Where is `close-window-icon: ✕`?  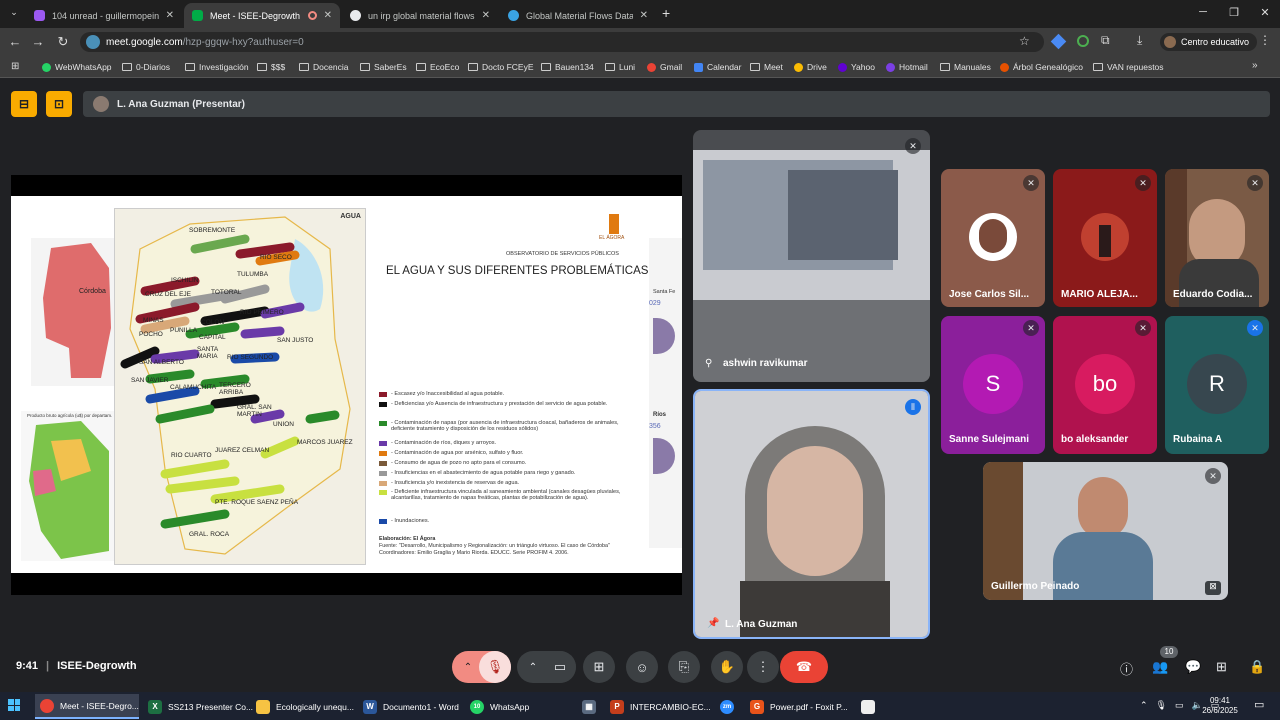 close-window-icon: ✕ is located at coordinates (1265, 12).